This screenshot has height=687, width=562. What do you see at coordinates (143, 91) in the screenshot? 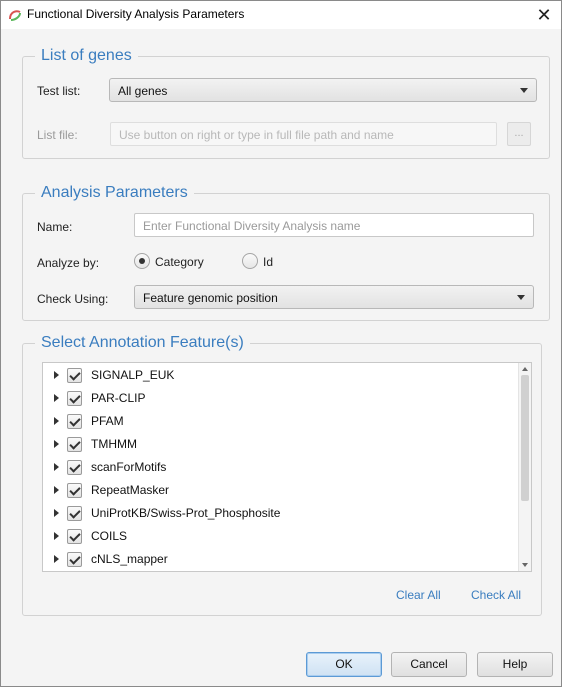
I see `test-list-value: All genes` at bounding box center [143, 91].